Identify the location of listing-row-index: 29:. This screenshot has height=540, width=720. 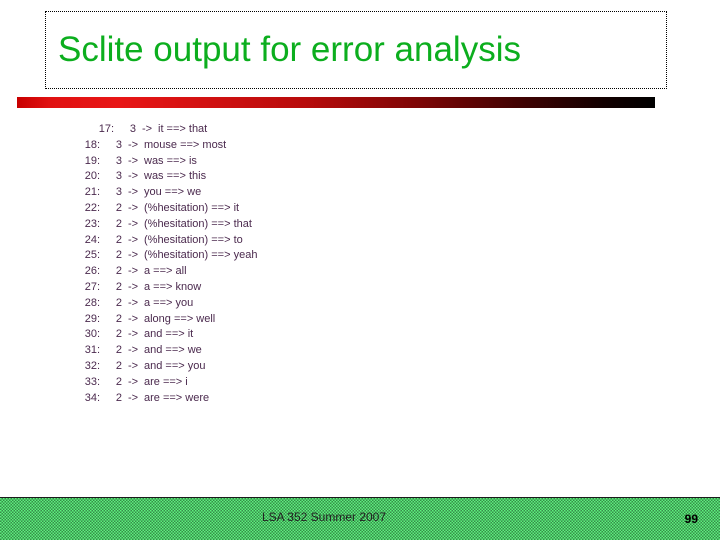
(92, 318).